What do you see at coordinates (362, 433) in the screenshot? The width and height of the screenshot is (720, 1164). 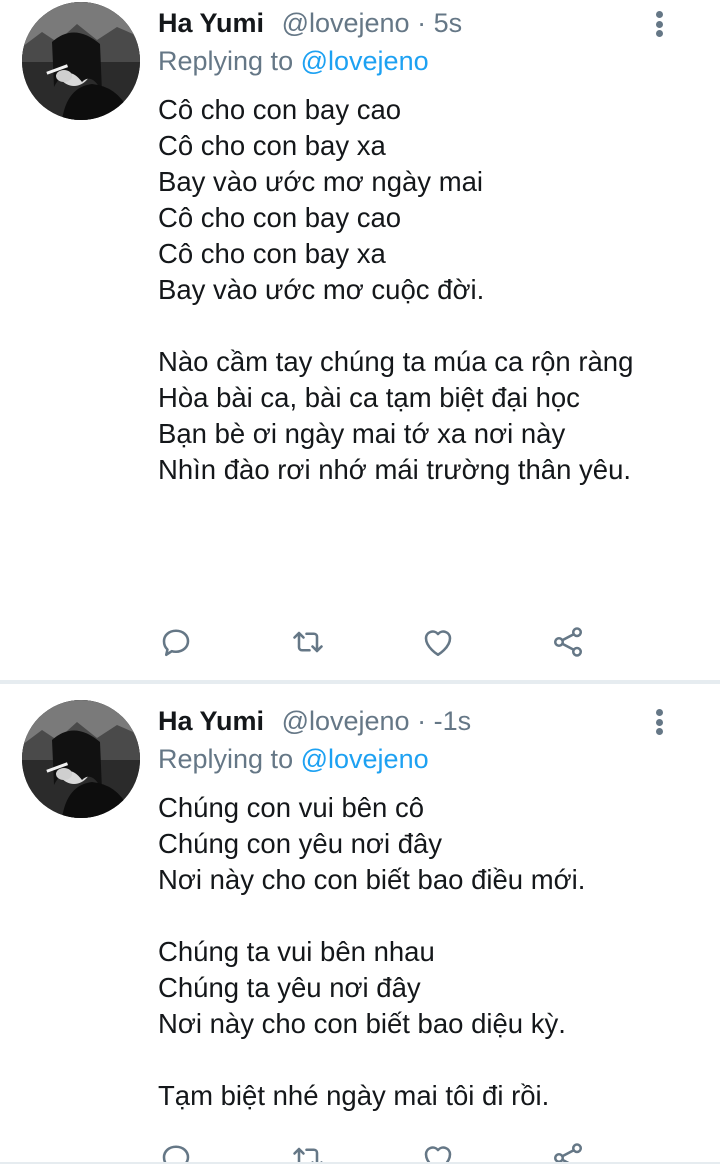 I see `text-line: Bạn bè ơi ngày mai tớ xa nơi này` at bounding box center [362, 433].